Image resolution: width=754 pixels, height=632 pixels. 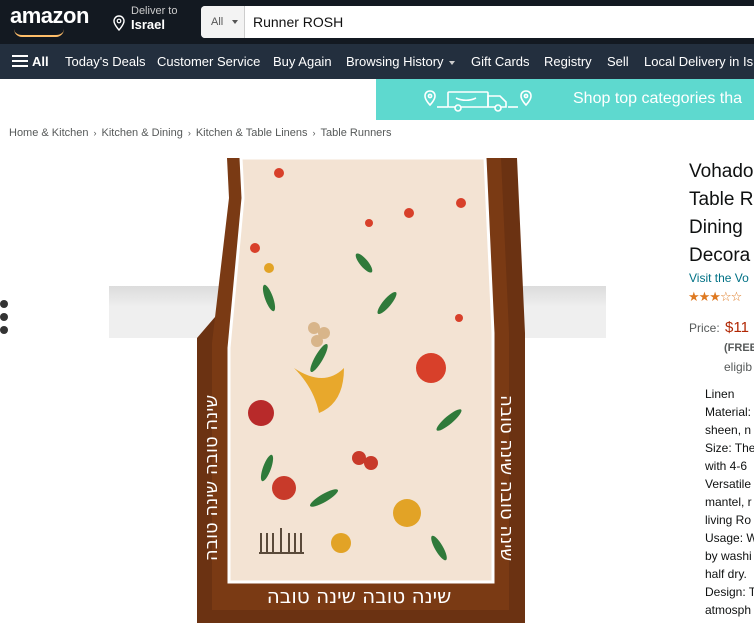 What do you see at coordinates (658, 98) in the screenshot?
I see `promo-text: Shop top categories tha` at bounding box center [658, 98].